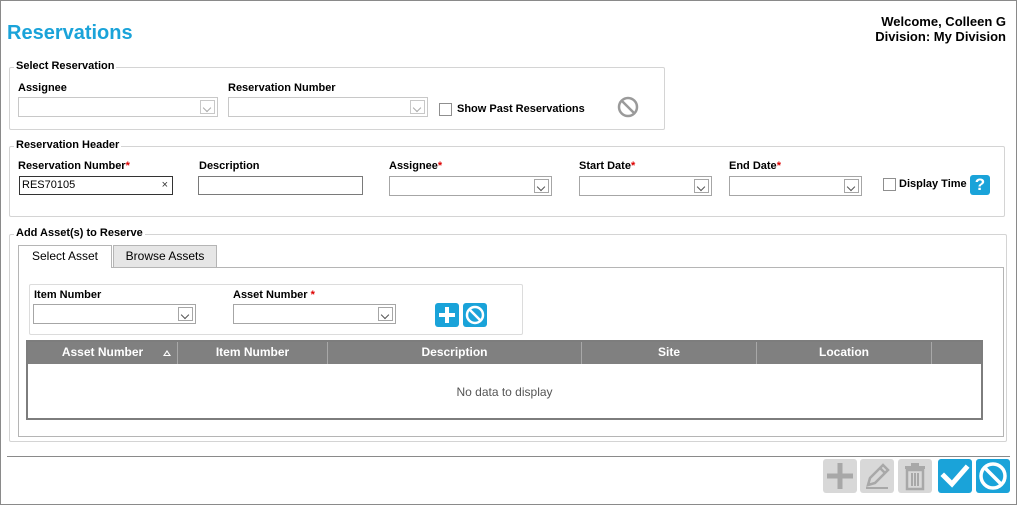 The image size is (1017, 505). Describe the element at coordinates (980, 185) in the screenshot. I see `help-icon: ?` at that location.